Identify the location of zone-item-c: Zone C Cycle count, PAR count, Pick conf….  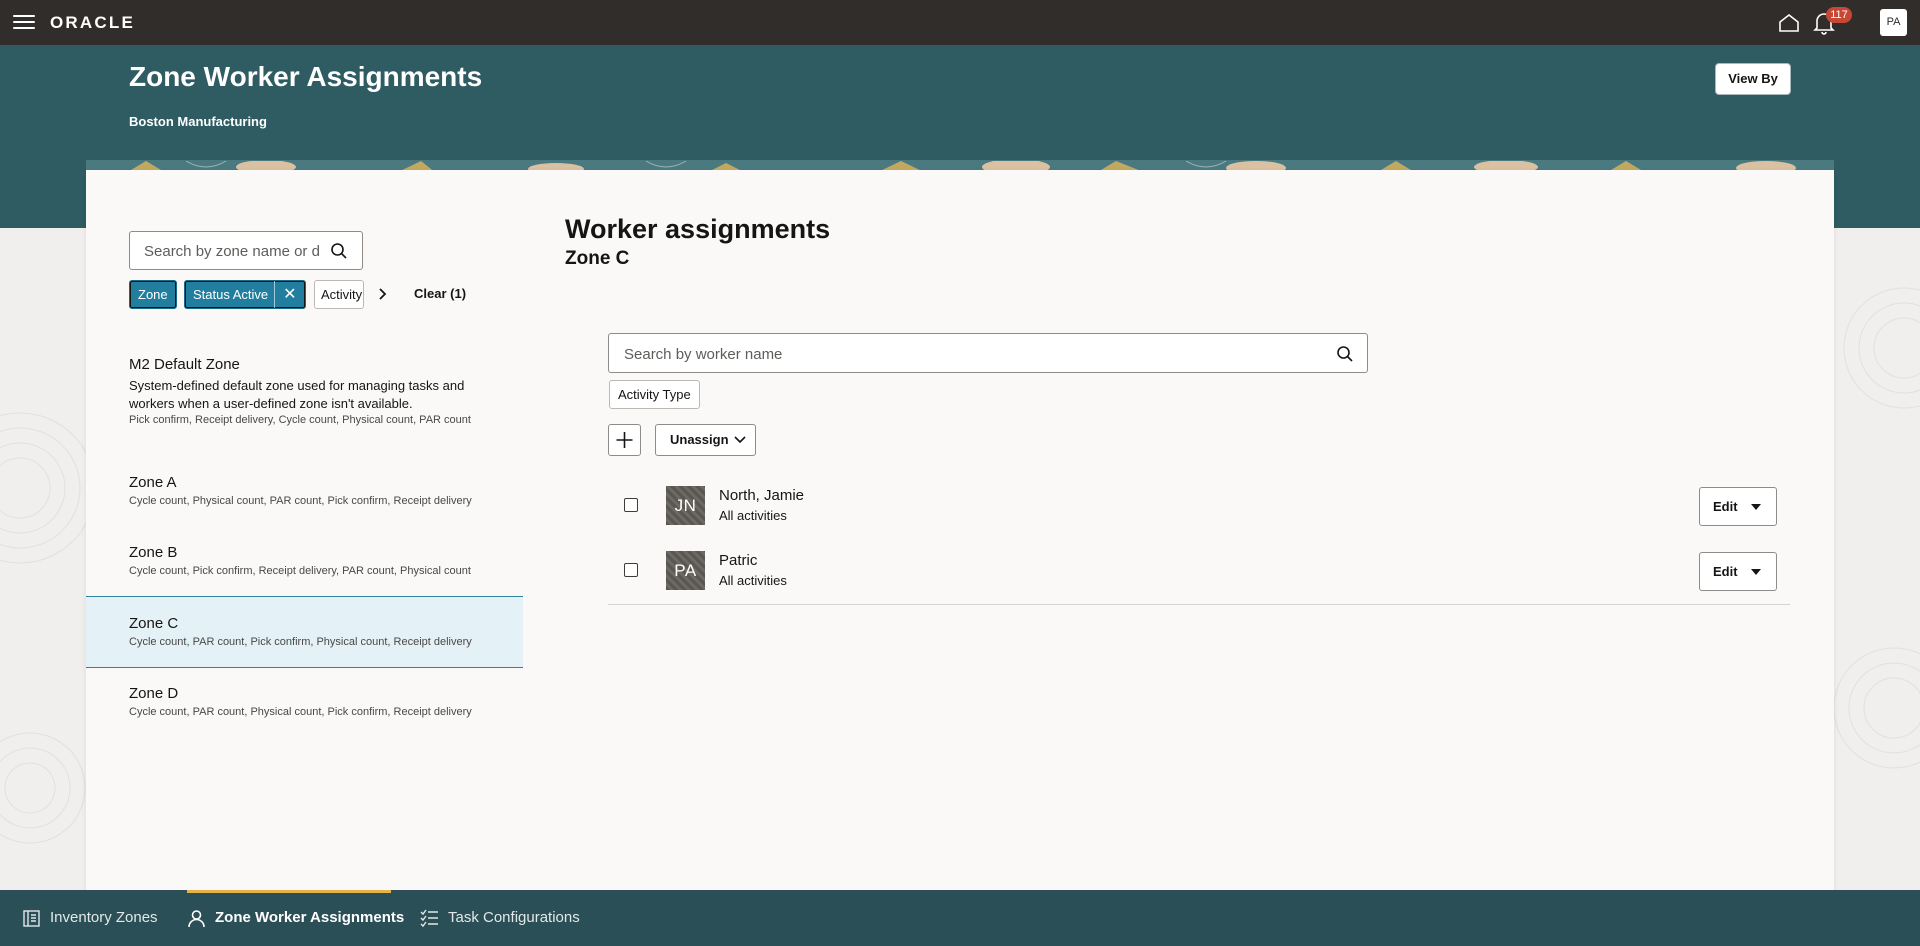
(304, 632).